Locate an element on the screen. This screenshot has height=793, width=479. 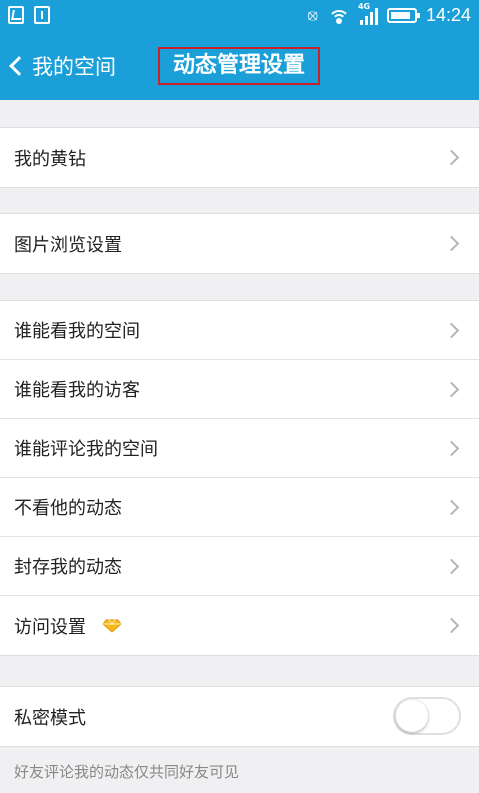
settings-group-private-mode: 私密模式 is located at coordinates (239, 716).